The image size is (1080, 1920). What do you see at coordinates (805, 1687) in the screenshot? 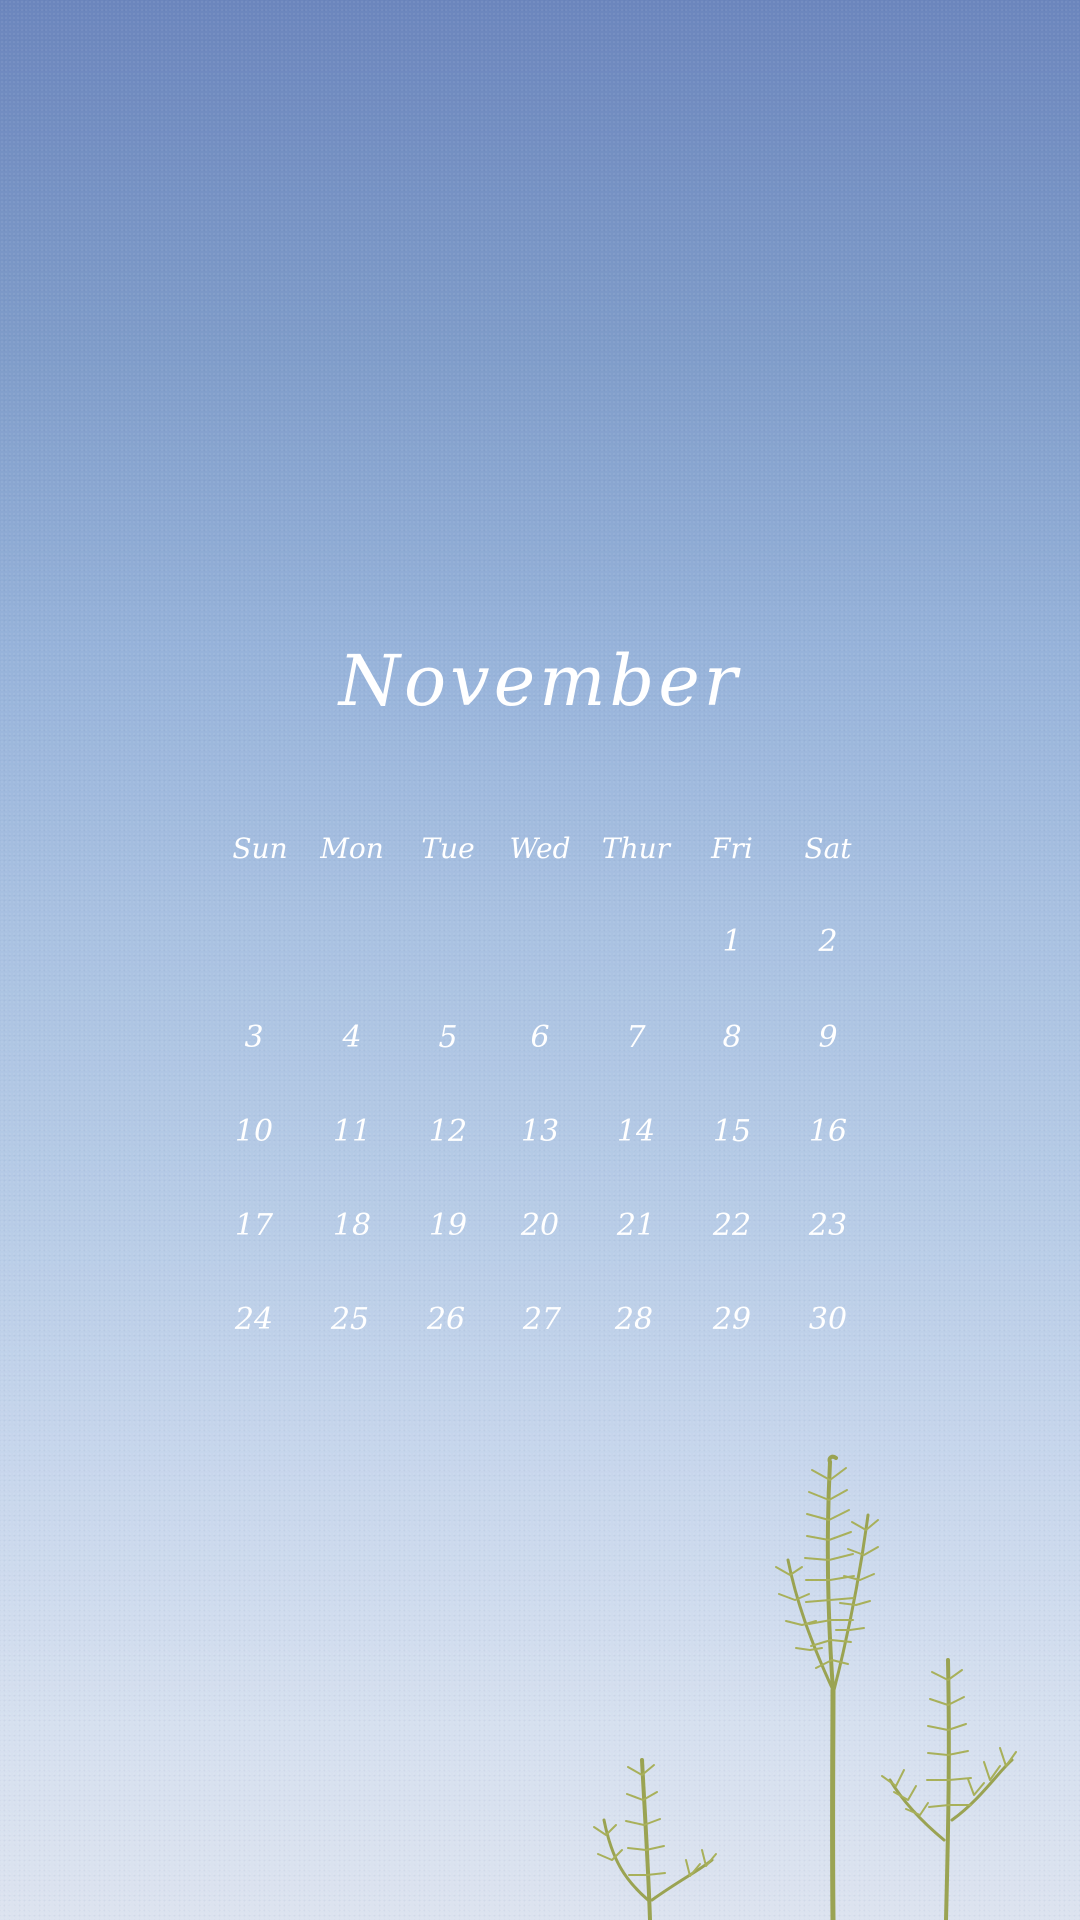
I see `pine-sprig-illustration` at bounding box center [805, 1687].